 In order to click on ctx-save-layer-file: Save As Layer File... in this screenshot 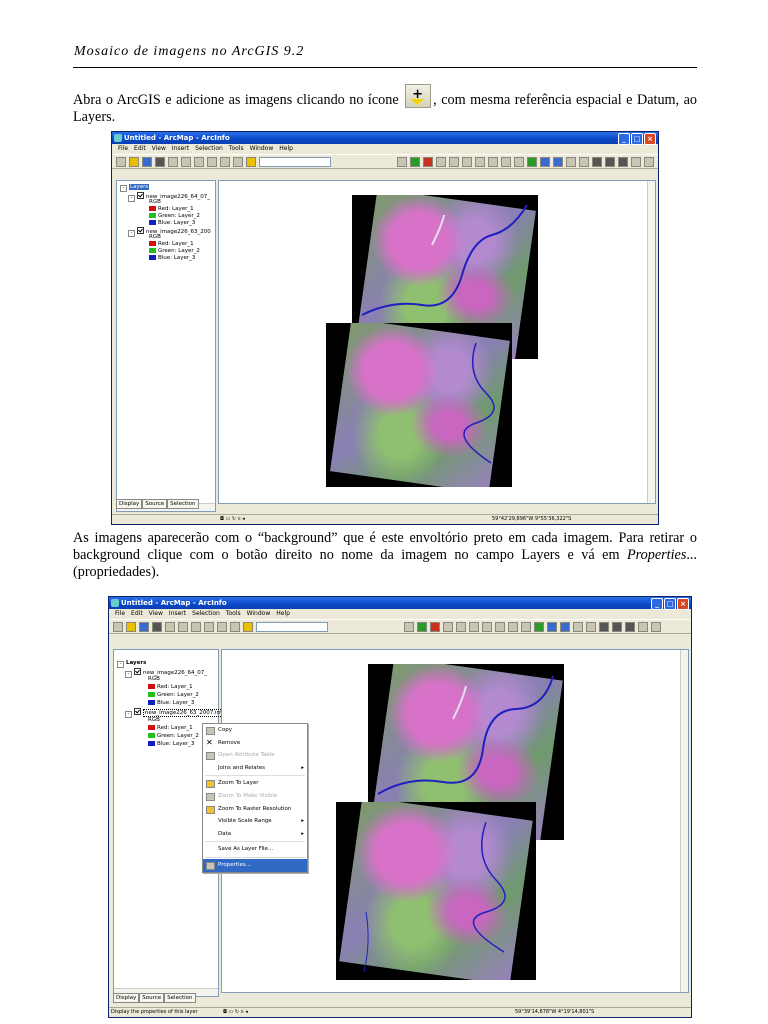, I will do `click(255, 849)`.